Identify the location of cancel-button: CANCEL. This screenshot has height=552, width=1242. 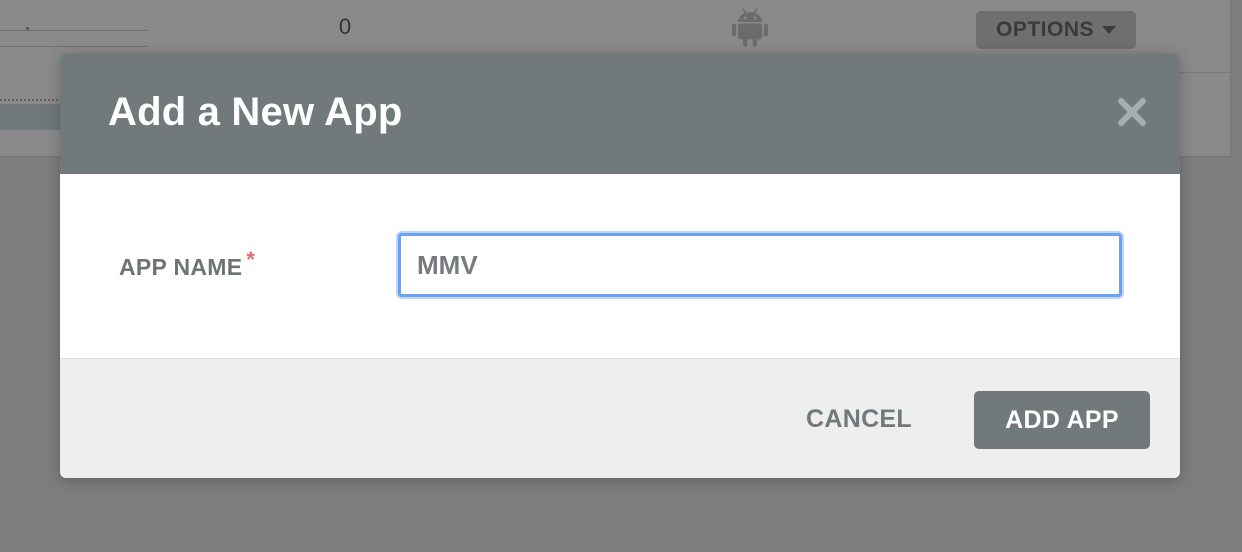
(859, 419).